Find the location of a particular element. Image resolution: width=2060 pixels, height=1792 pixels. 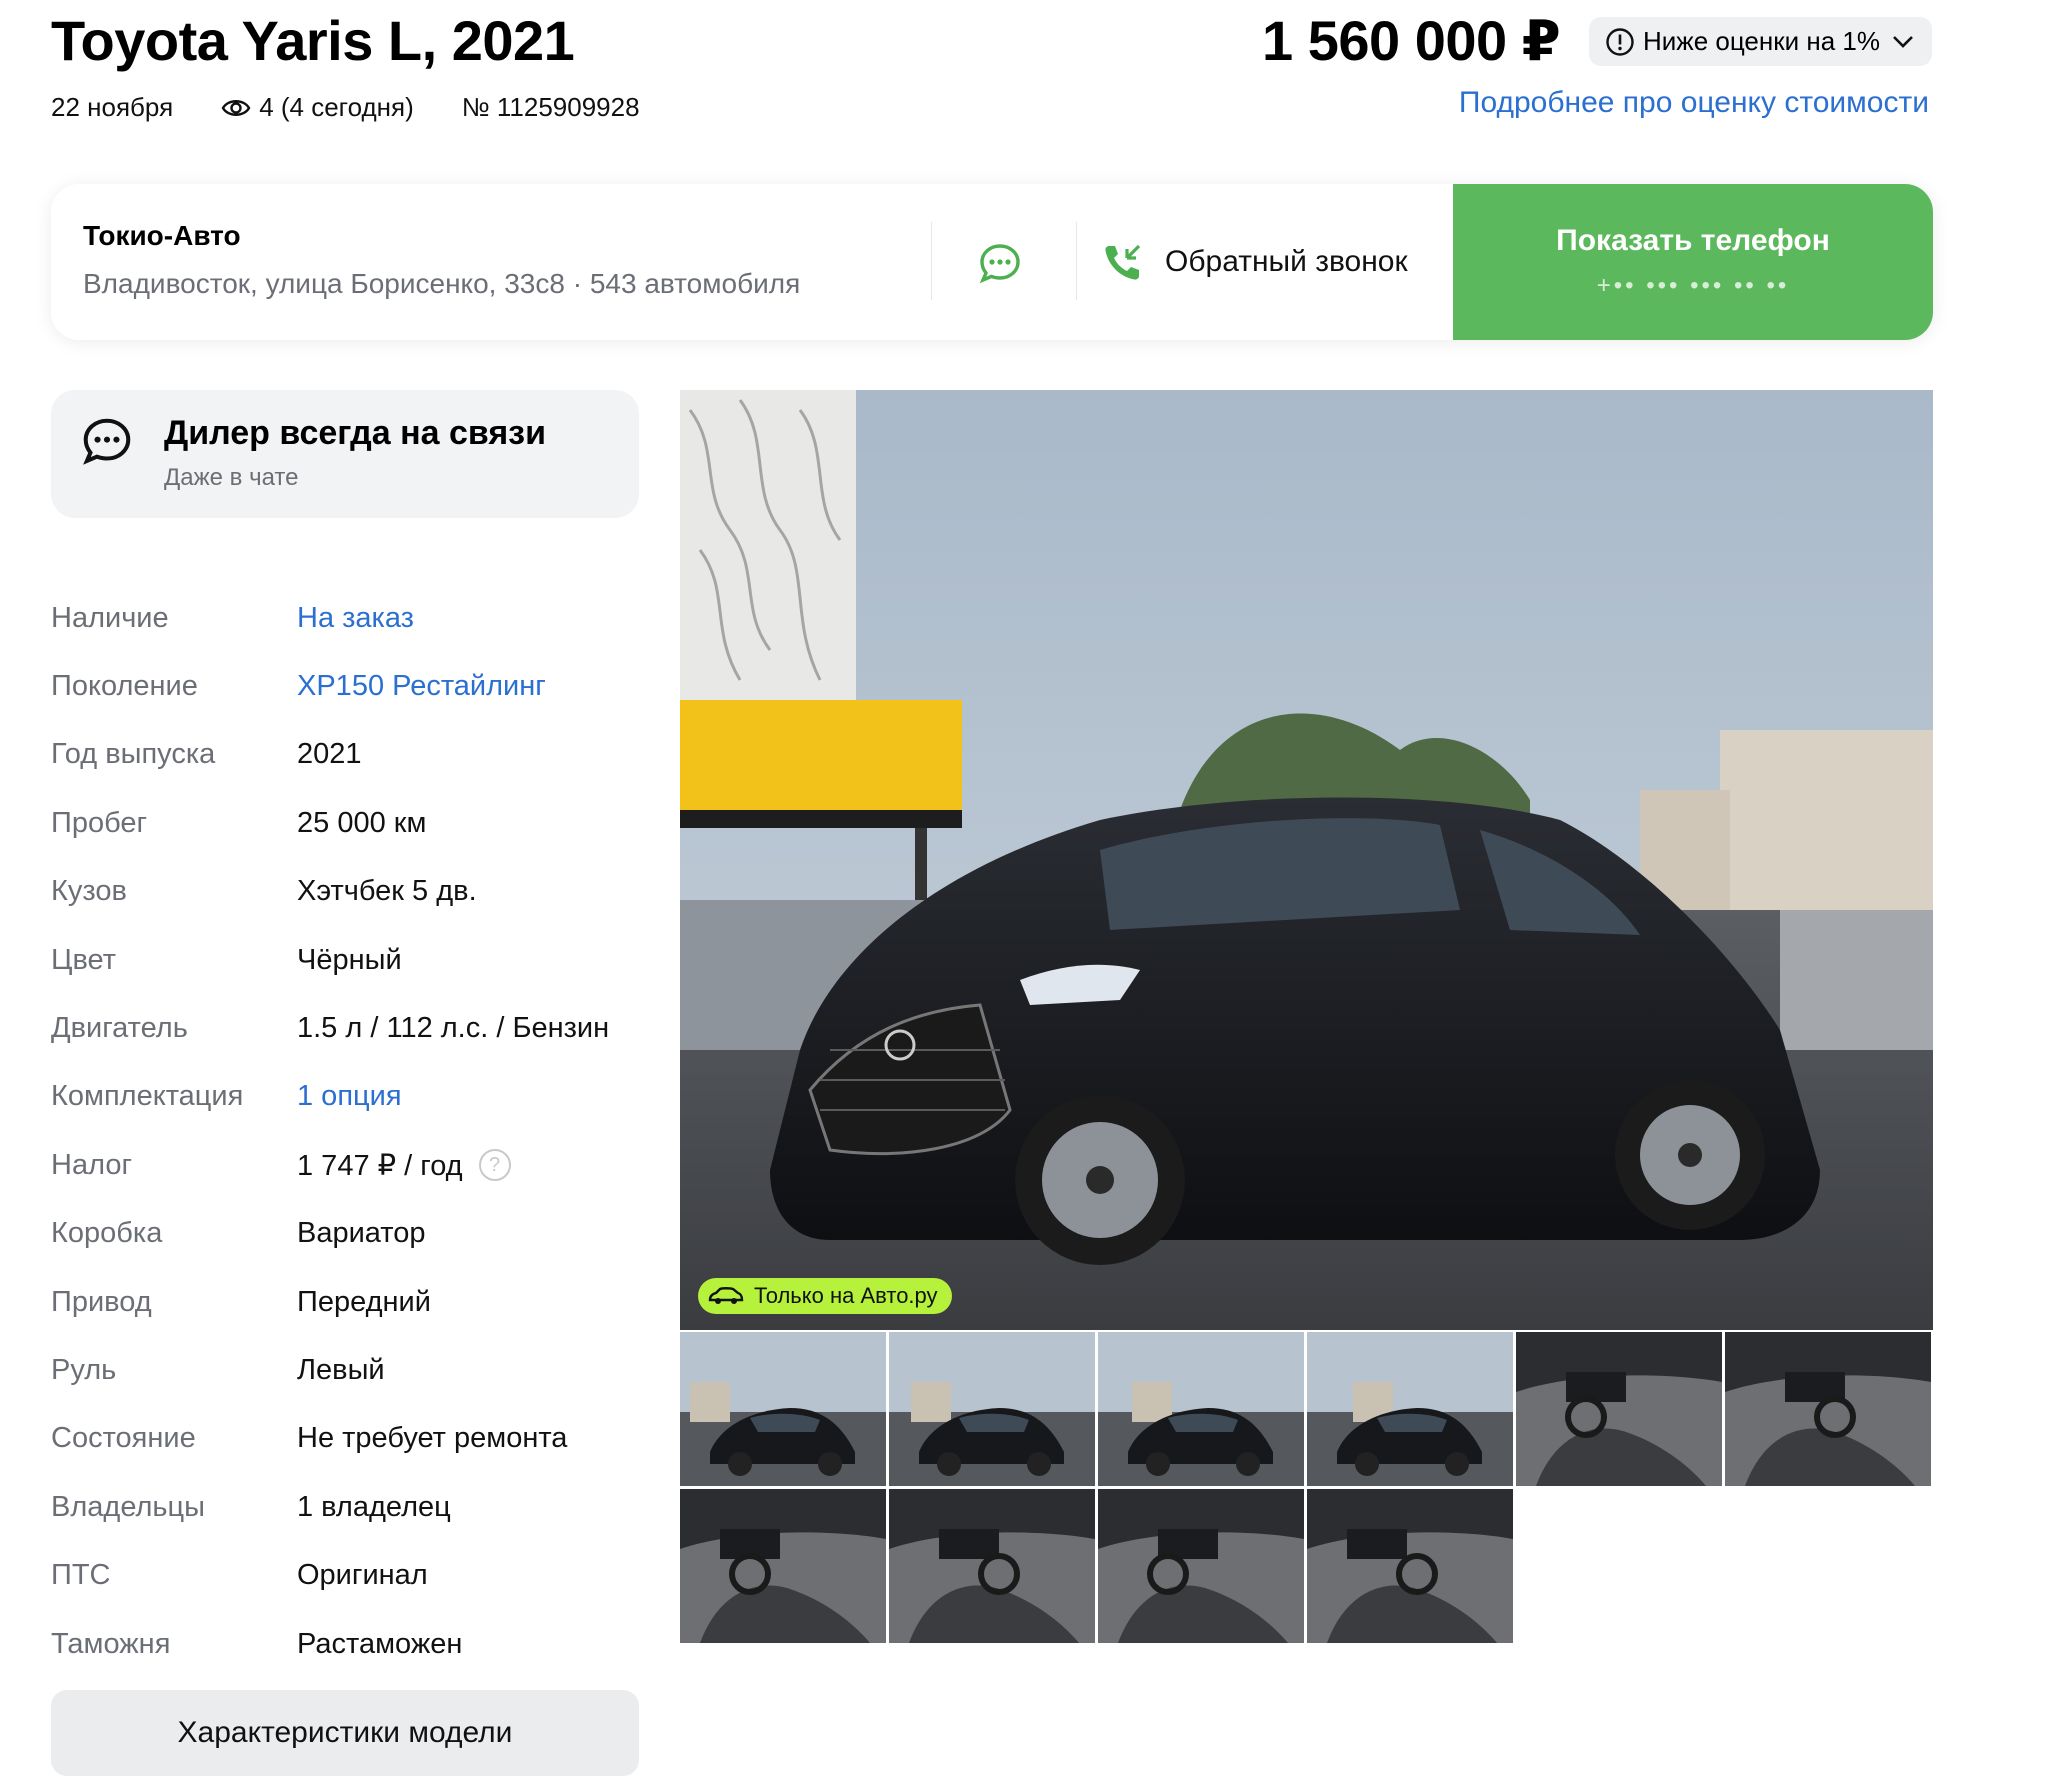

spec-row: Пробег 25 000 км is located at coordinates (351, 823).